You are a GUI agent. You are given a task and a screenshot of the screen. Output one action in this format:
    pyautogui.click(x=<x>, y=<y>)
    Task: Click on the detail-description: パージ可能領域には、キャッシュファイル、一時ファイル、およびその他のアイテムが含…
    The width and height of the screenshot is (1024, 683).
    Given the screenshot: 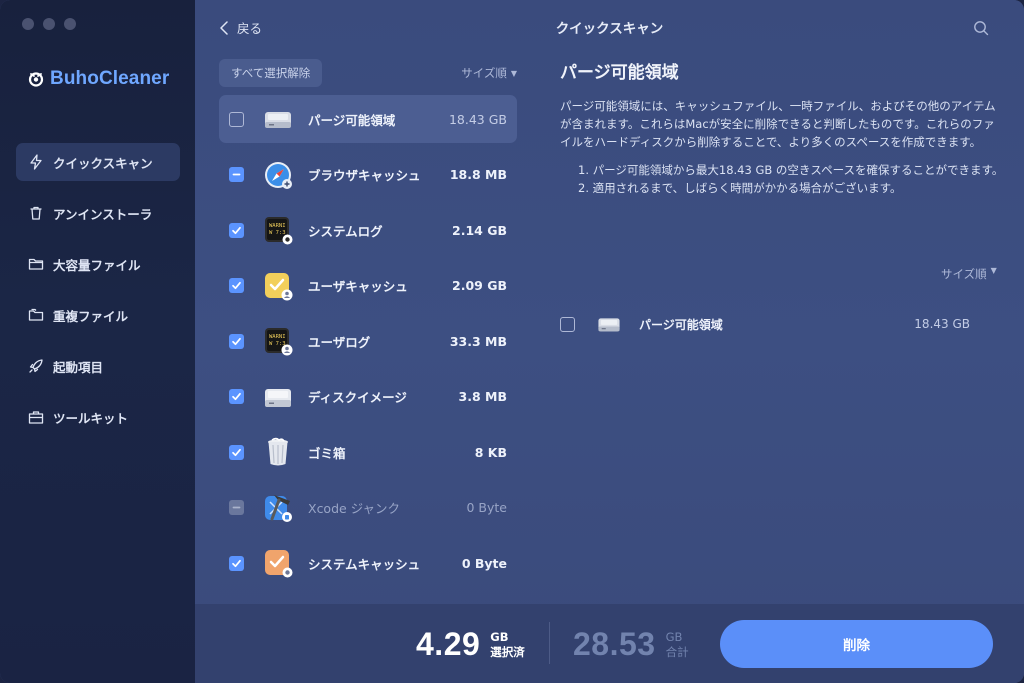 What is the action you would take?
    pyautogui.click(x=778, y=124)
    